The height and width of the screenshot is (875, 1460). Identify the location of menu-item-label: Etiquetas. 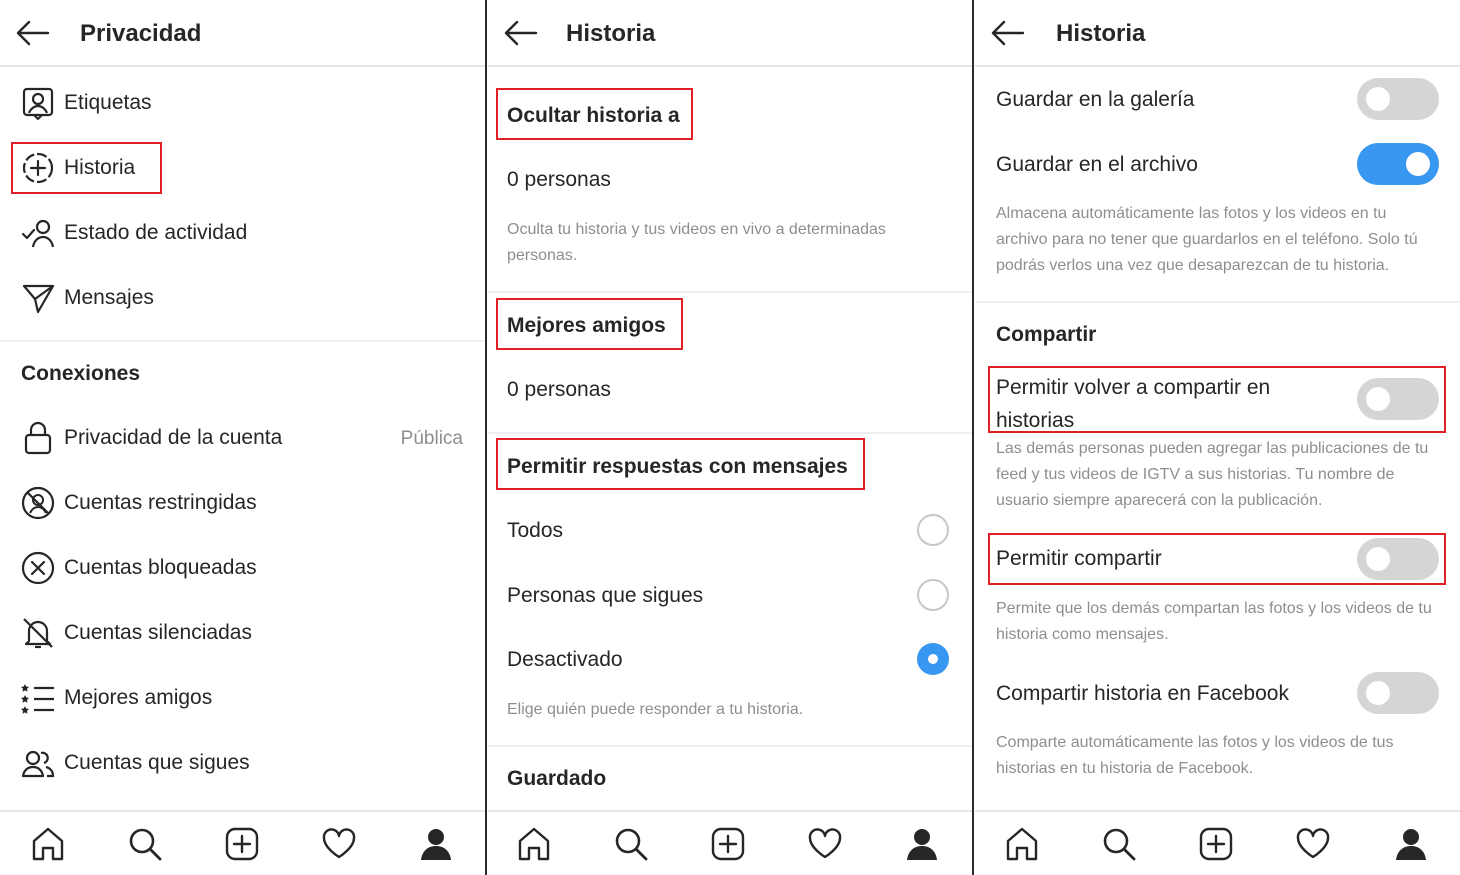
(108, 102).